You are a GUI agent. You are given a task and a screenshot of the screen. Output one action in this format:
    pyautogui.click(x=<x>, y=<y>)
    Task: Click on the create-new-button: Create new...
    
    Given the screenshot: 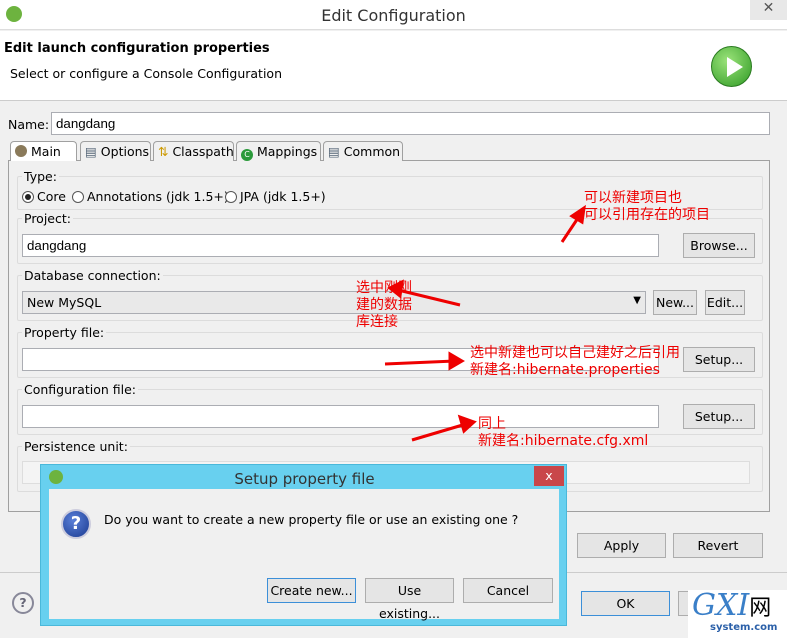 What is the action you would take?
    pyautogui.click(x=311, y=590)
    